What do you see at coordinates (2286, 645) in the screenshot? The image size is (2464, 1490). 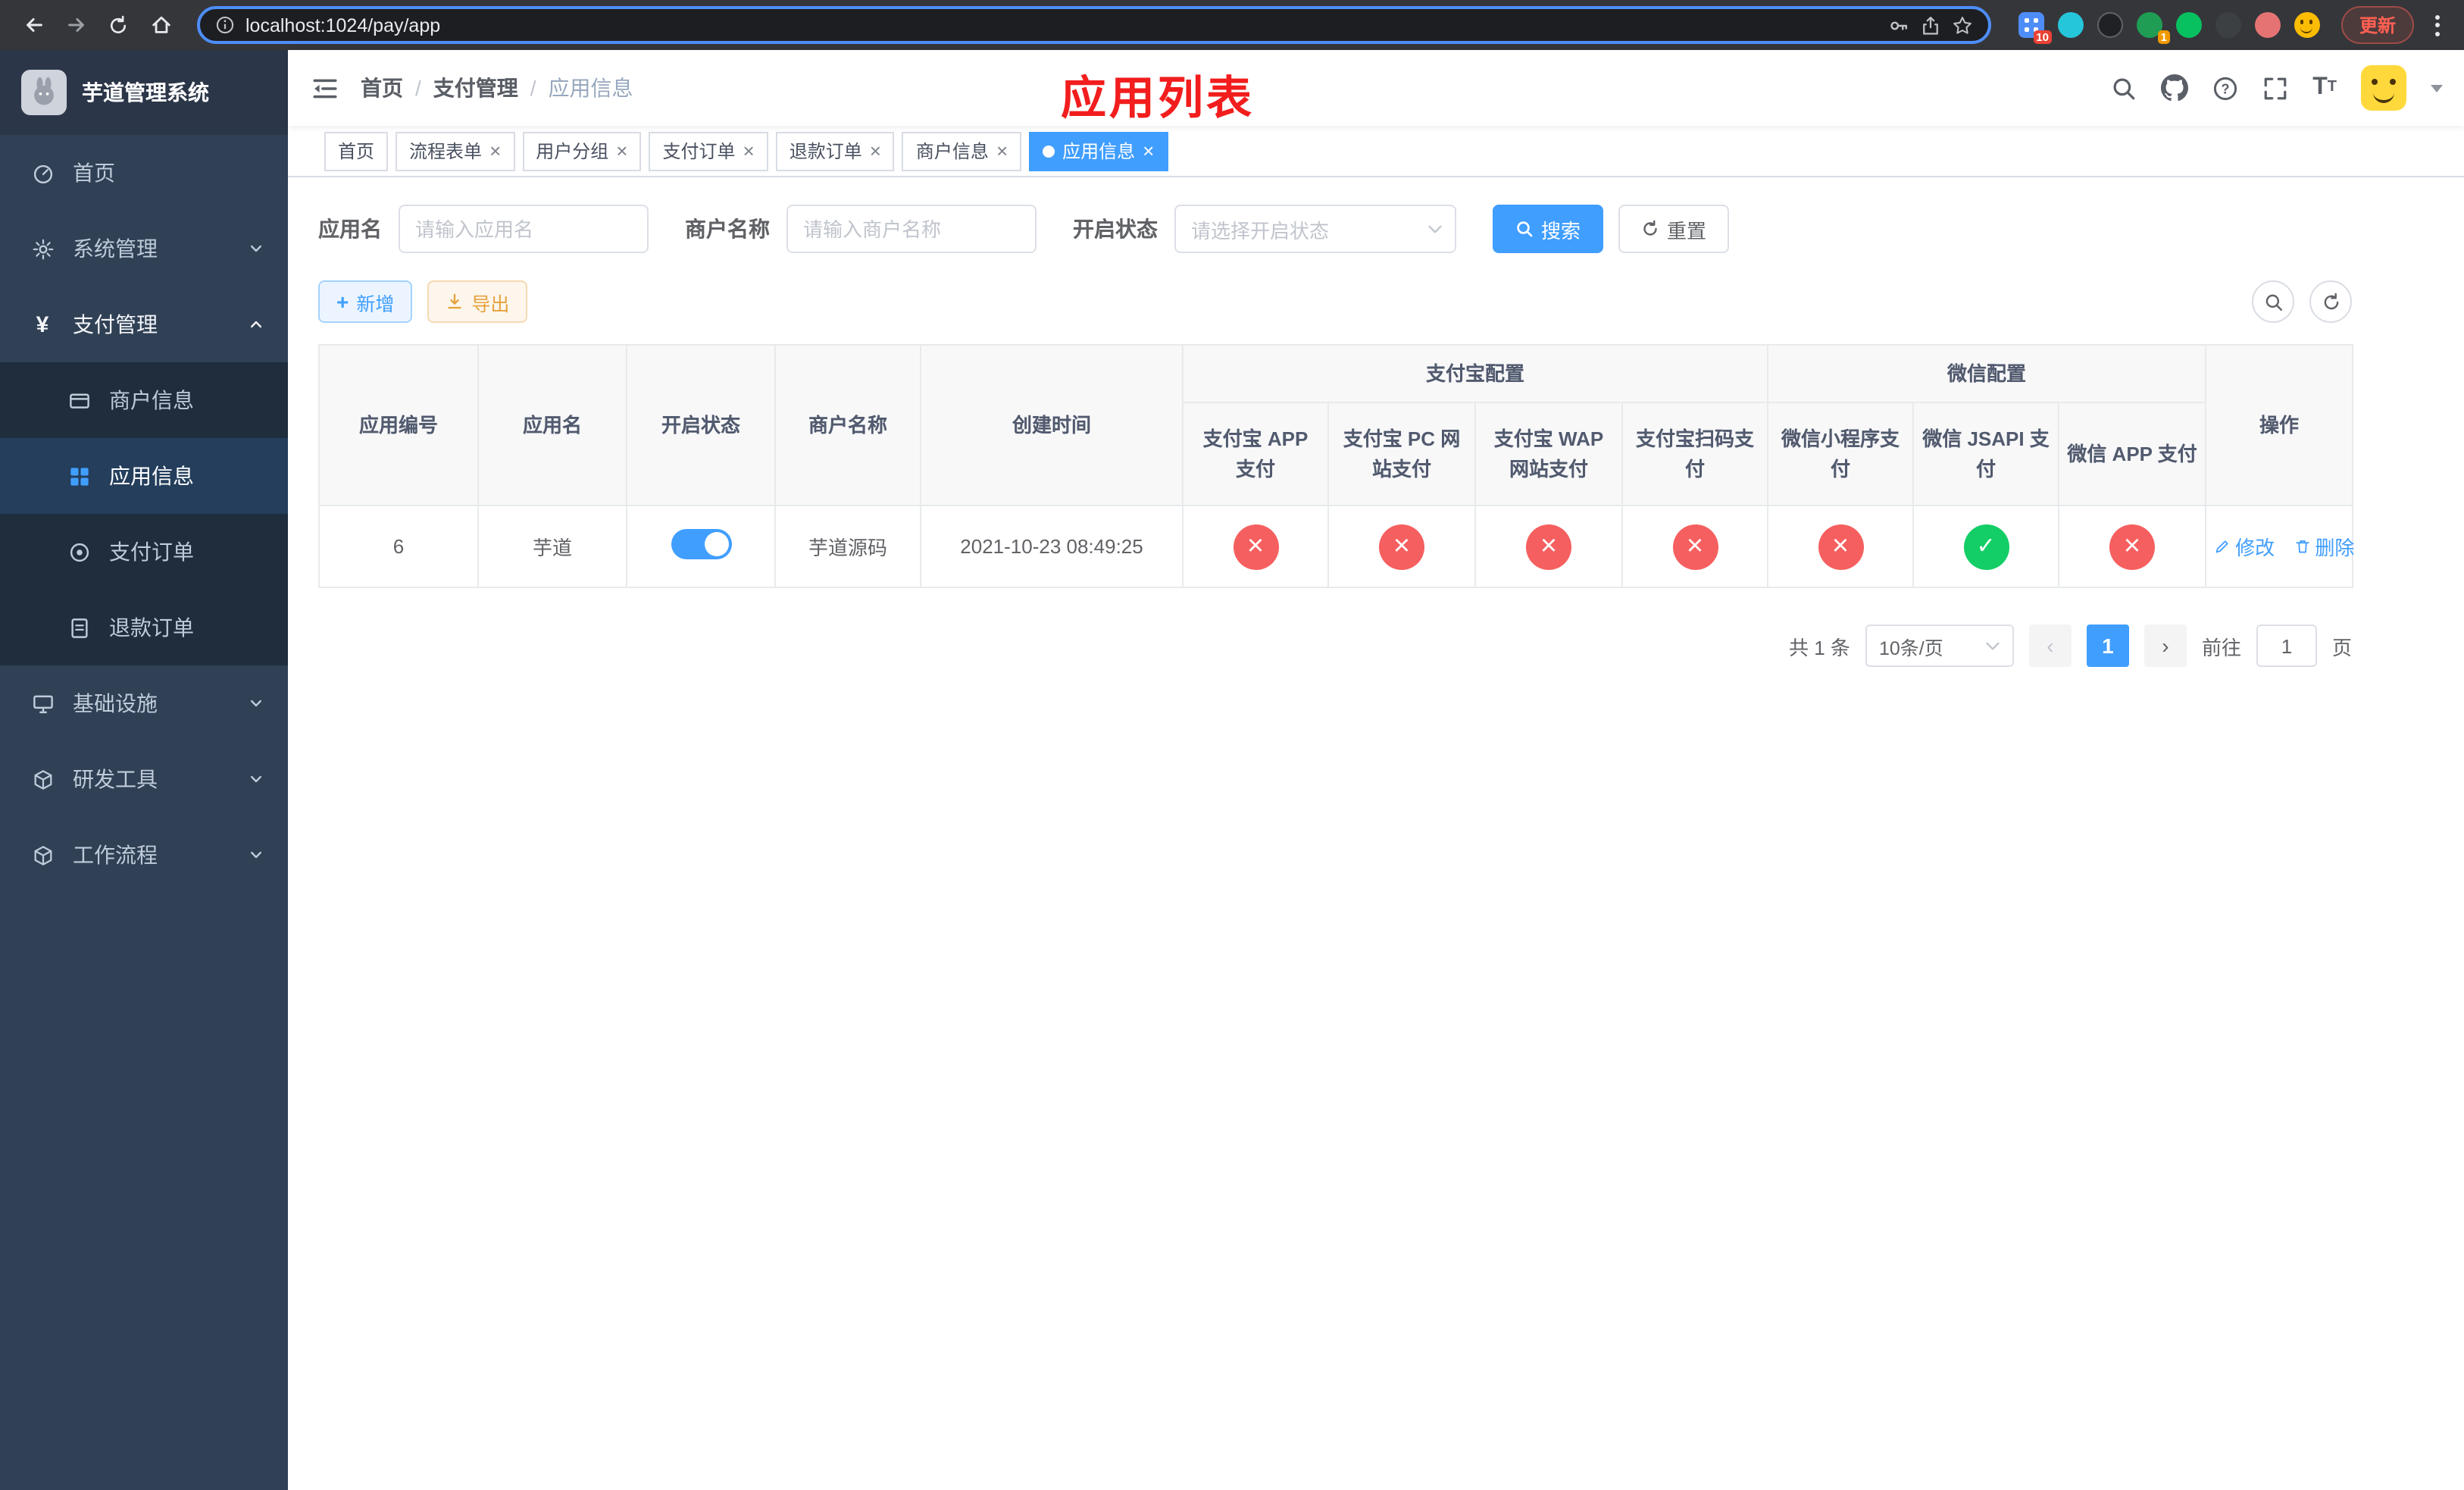 I see `goto-page-input` at bounding box center [2286, 645].